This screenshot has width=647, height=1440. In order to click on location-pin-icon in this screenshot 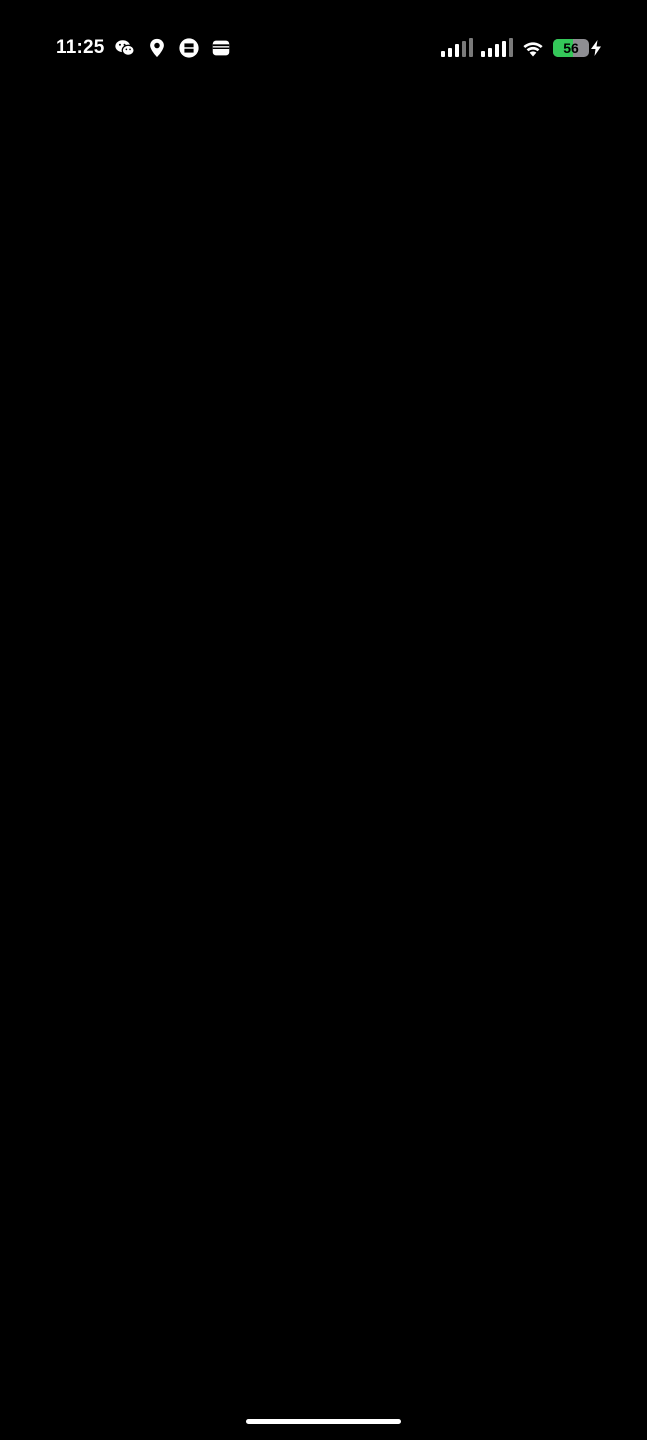, I will do `click(157, 48)`.